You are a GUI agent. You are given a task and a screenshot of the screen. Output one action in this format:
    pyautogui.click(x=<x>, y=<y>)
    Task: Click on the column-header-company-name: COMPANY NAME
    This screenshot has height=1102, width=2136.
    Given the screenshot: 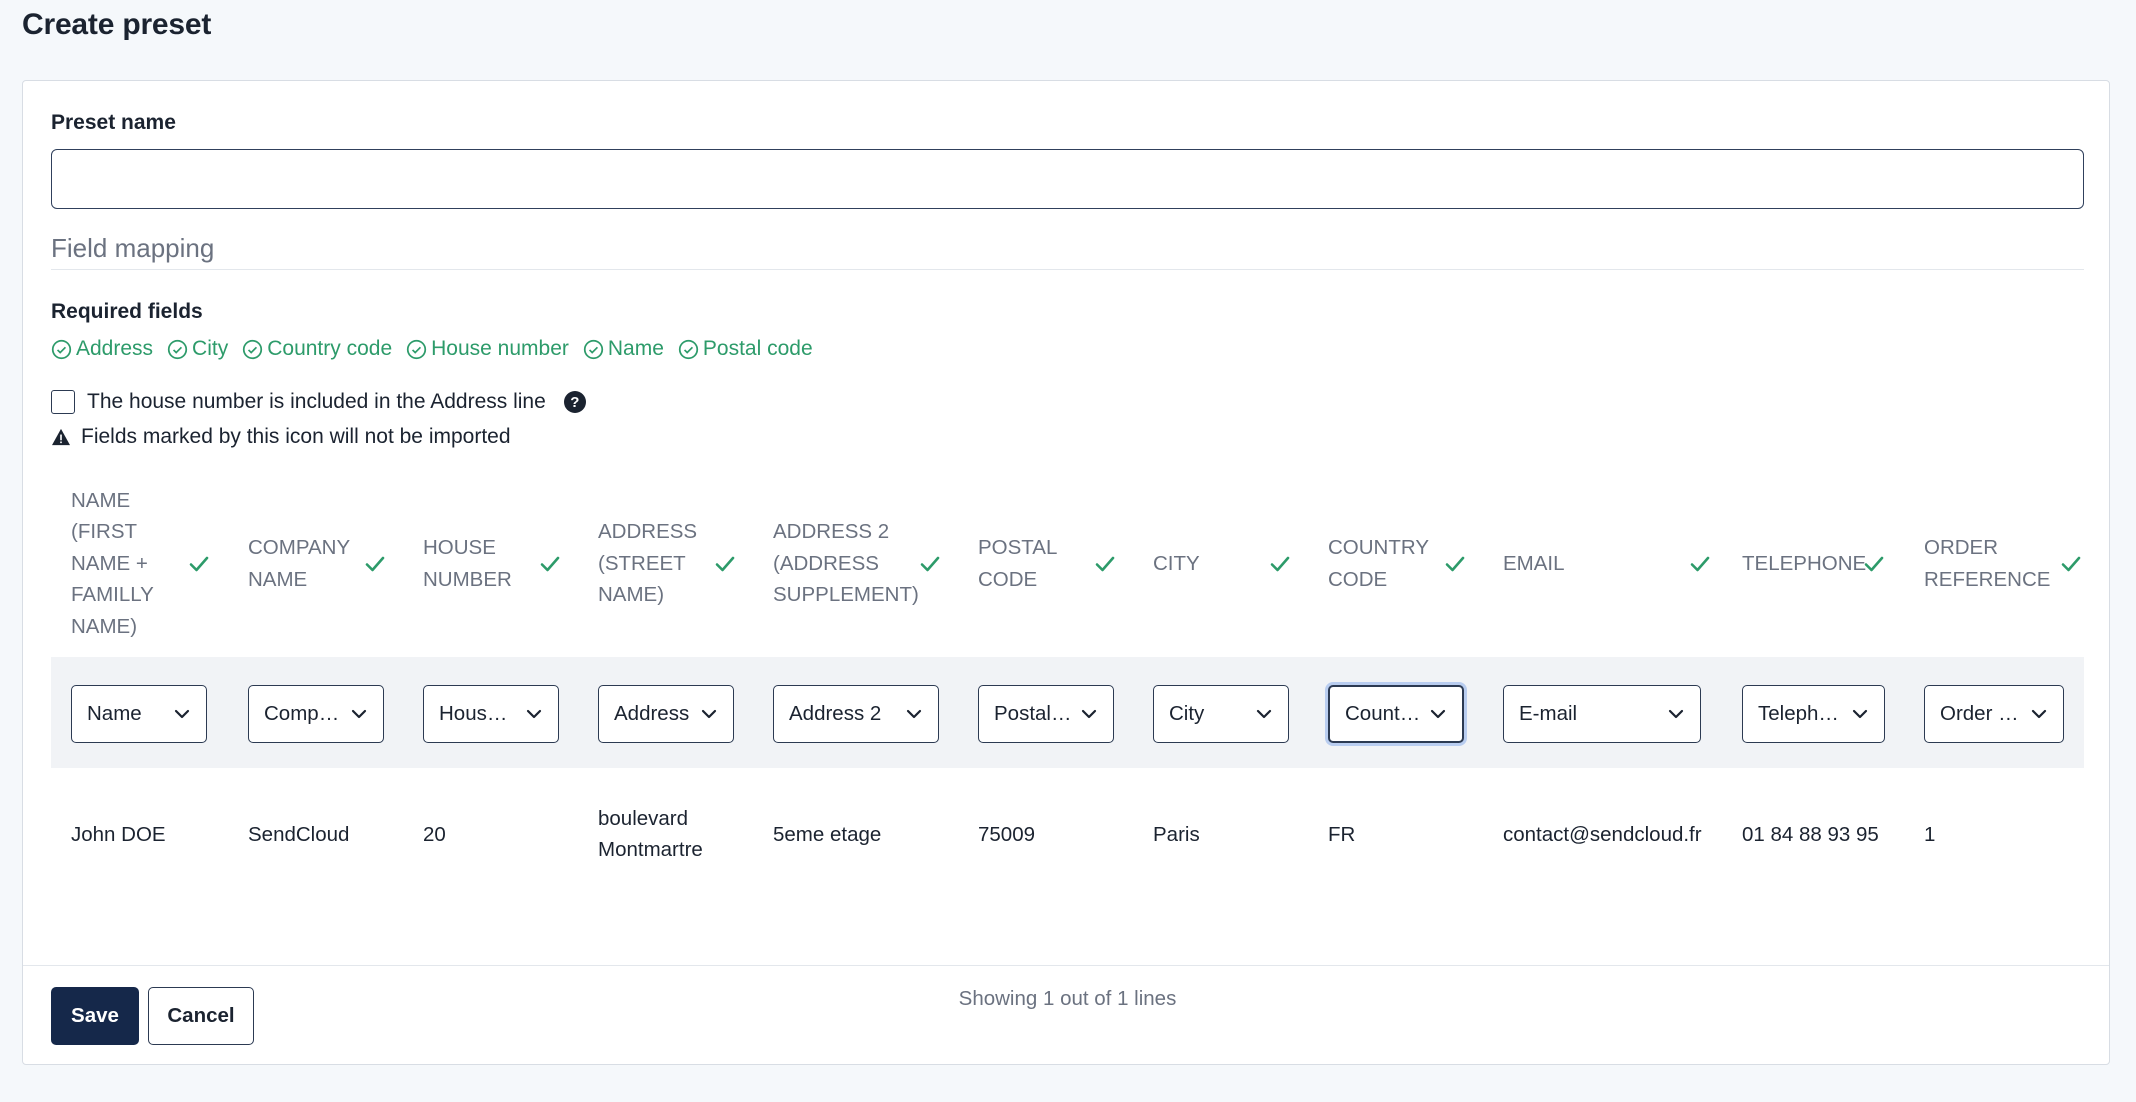 What is the action you would take?
    pyautogui.click(x=303, y=563)
    